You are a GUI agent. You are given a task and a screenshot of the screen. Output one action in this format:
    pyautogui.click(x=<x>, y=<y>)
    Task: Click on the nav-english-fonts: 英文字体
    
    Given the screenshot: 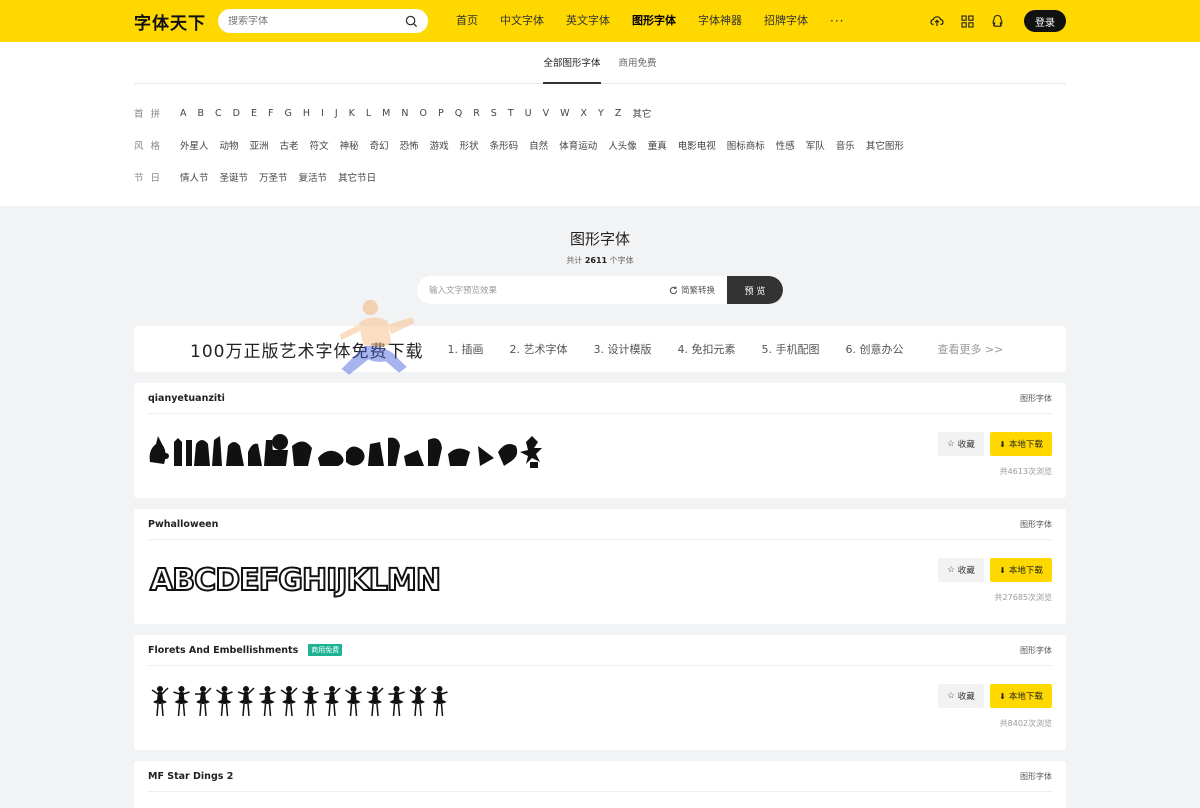 What is the action you would take?
    pyautogui.click(x=588, y=21)
    